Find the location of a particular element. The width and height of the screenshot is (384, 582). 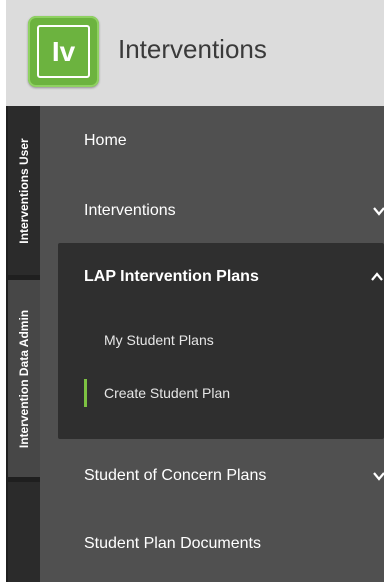

app-title: Interventions is located at coordinates (192, 49).